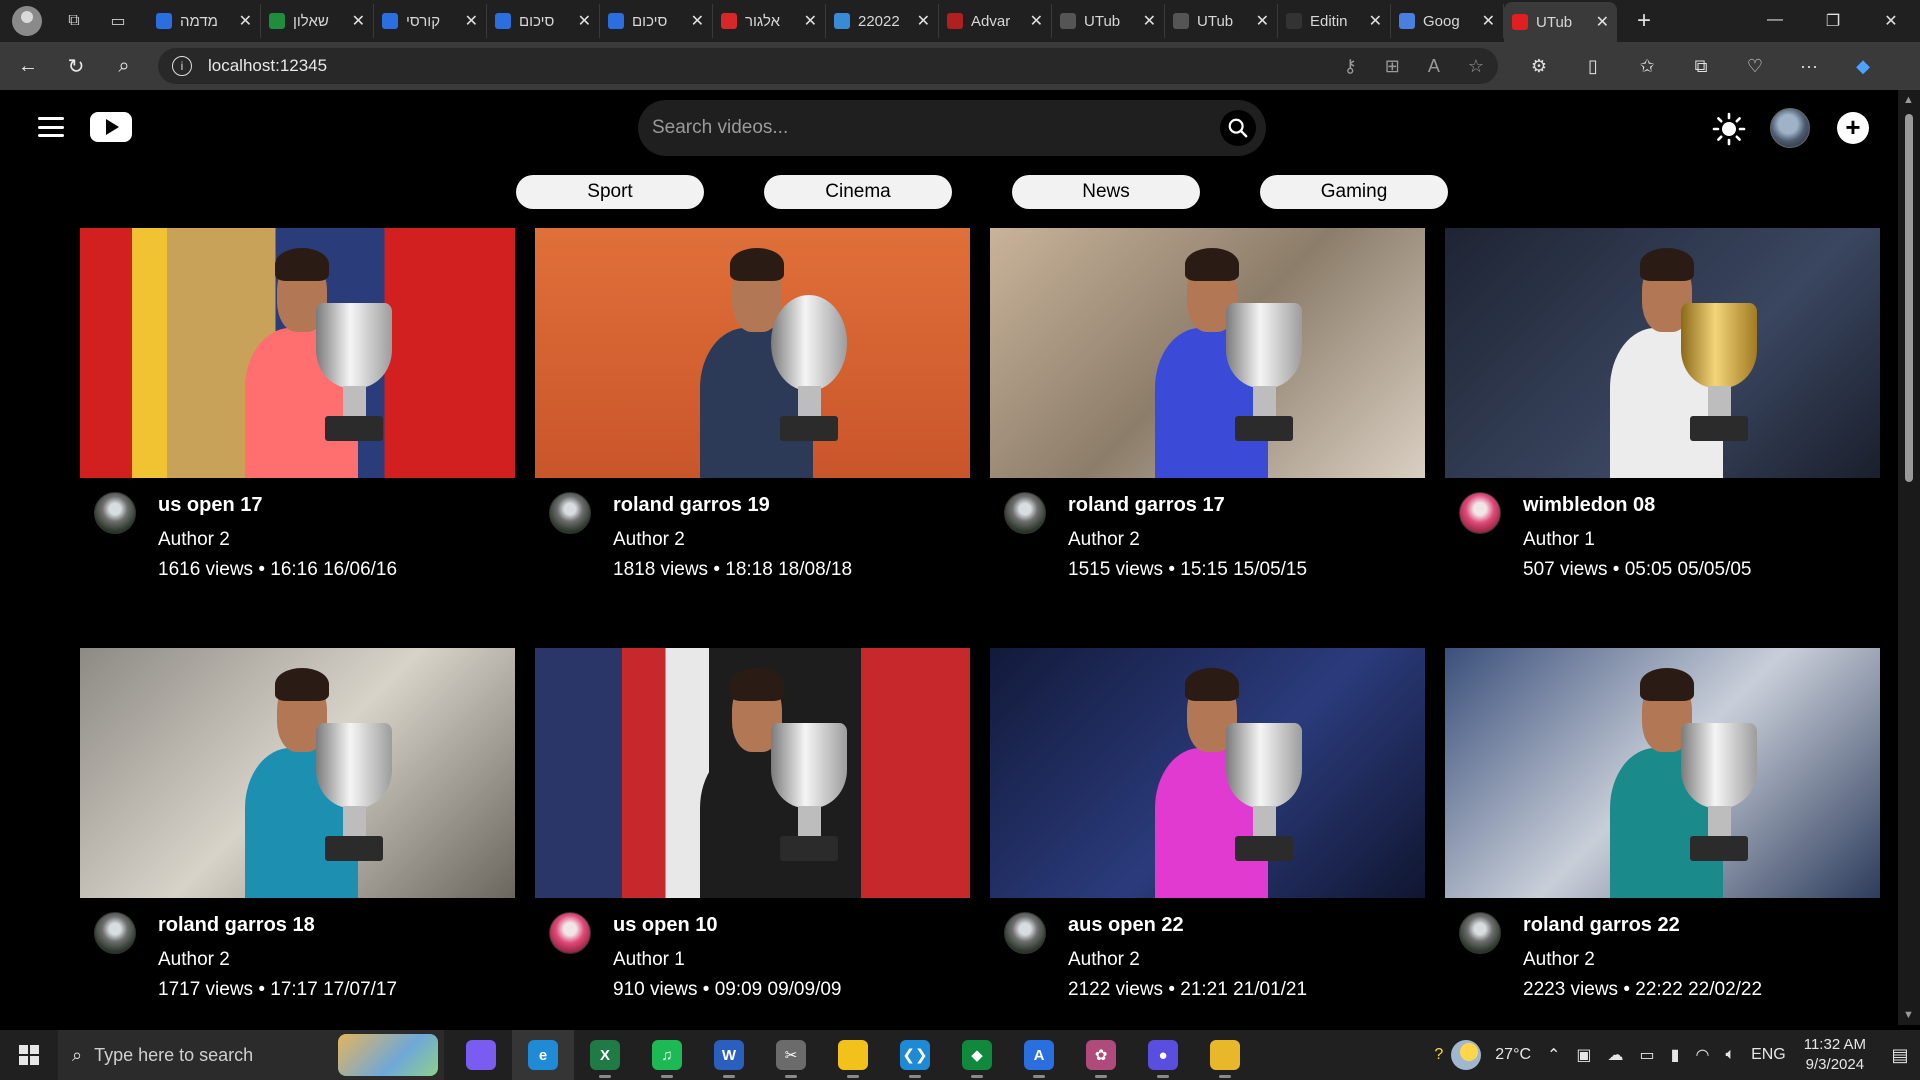 The height and width of the screenshot is (1080, 1920). What do you see at coordinates (1675, 1055) in the screenshot?
I see `battery-icon: ▮` at bounding box center [1675, 1055].